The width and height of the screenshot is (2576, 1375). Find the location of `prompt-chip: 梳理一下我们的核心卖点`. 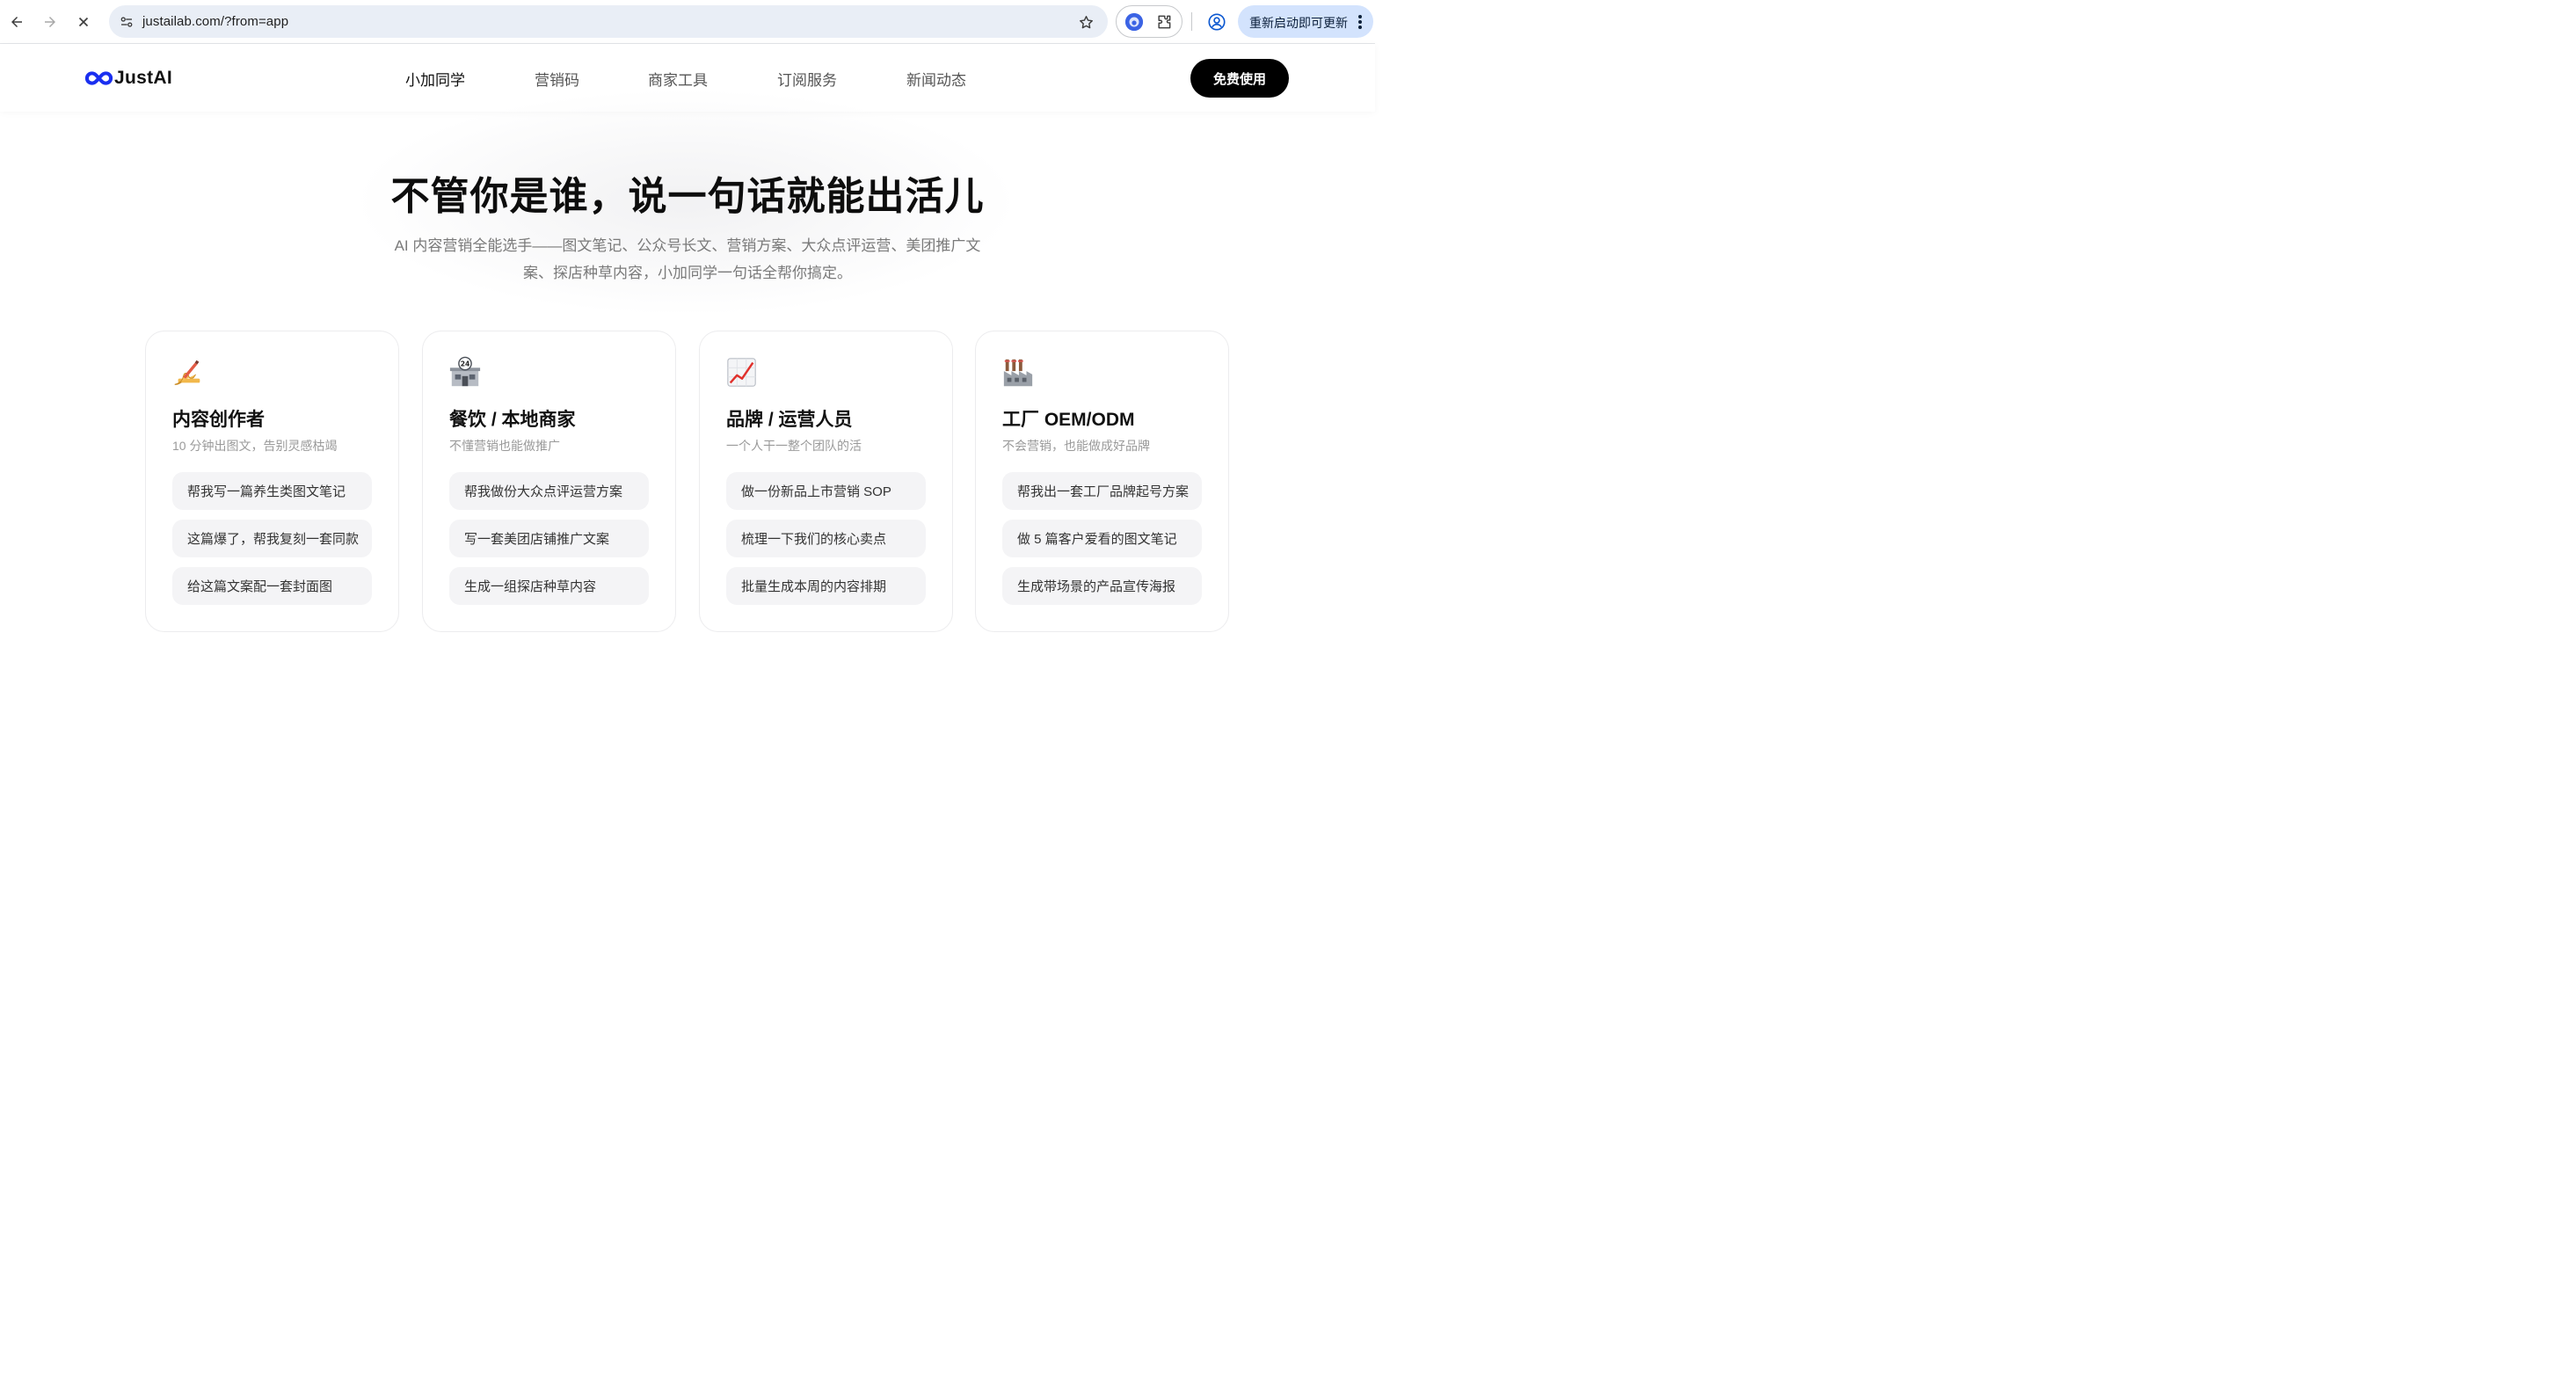

prompt-chip: 梳理一下我们的核心卖点 is located at coordinates (826, 538).